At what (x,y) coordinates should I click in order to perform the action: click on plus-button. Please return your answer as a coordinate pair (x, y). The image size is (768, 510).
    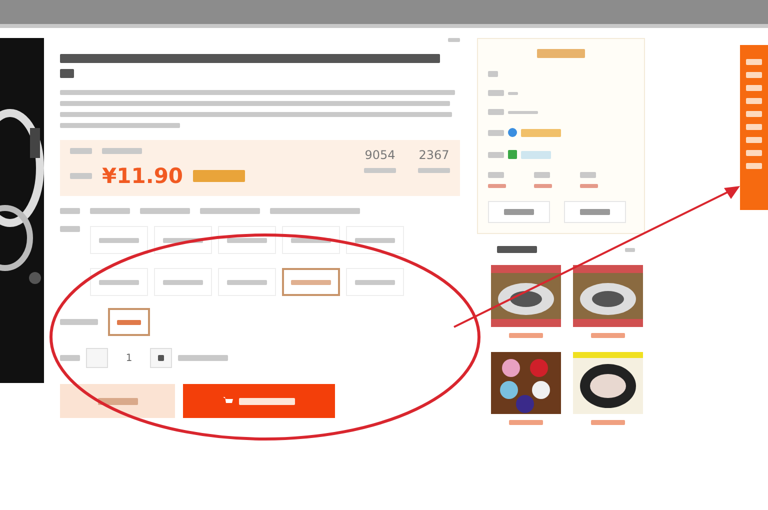
    Looking at the image, I should click on (161, 358).